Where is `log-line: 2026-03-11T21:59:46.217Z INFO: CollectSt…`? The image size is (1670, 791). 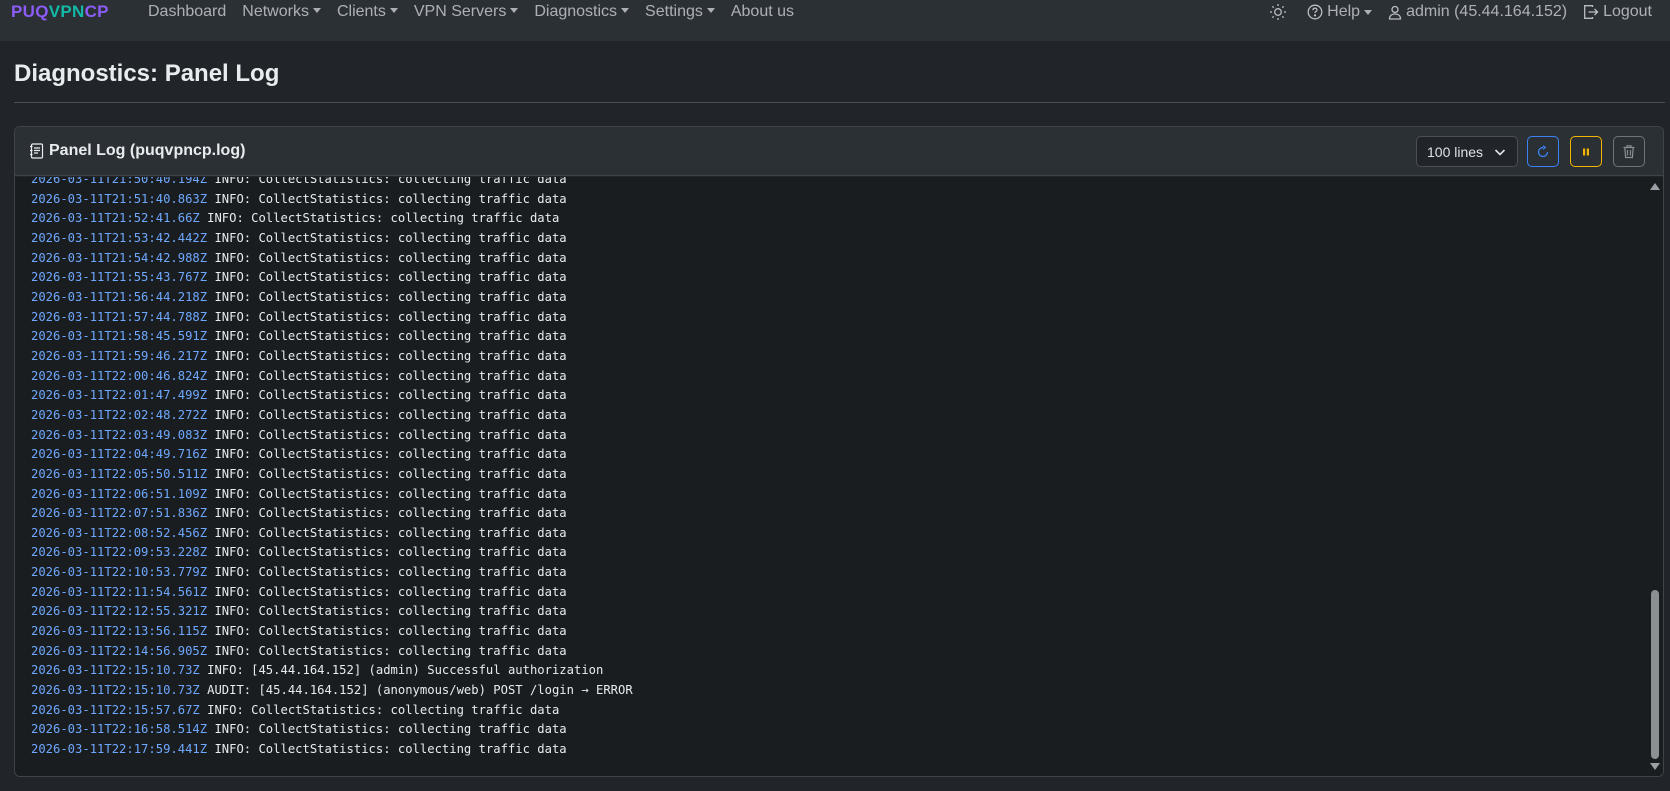 log-line: 2026-03-11T21:59:46.217Z INFO: CollectSt… is located at coordinates (332, 357).